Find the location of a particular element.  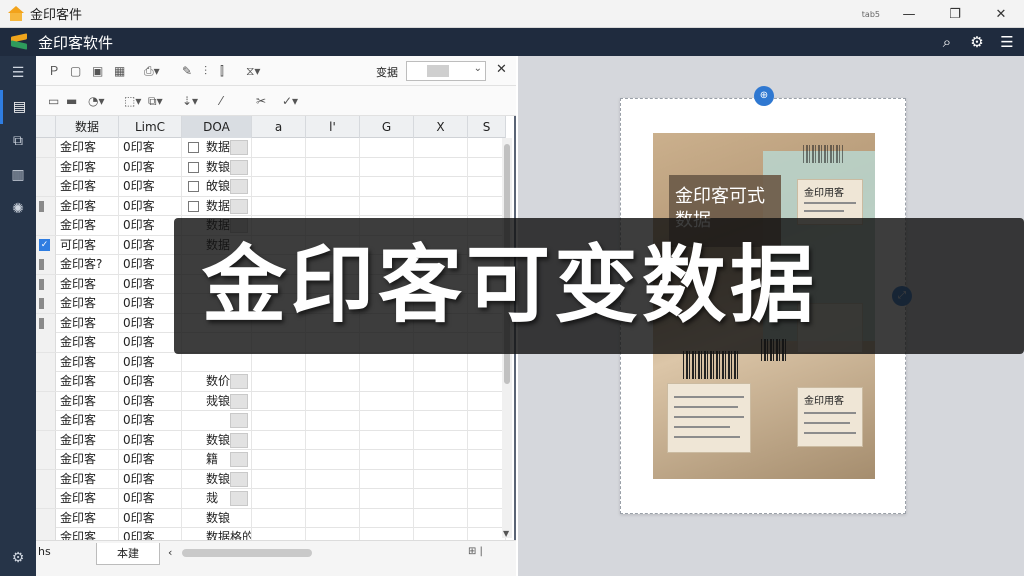

search-icon: ⌕ is located at coordinates (947, 42).